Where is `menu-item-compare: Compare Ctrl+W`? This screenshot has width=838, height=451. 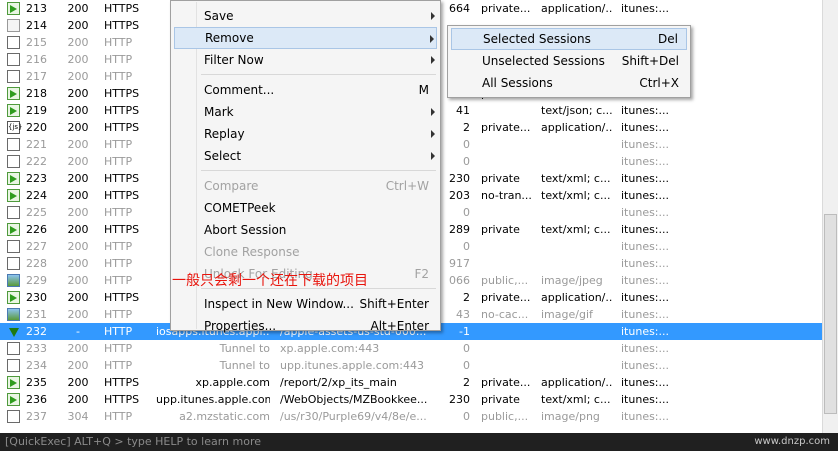 menu-item-compare: Compare Ctrl+W is located at coordinates (305, 186).